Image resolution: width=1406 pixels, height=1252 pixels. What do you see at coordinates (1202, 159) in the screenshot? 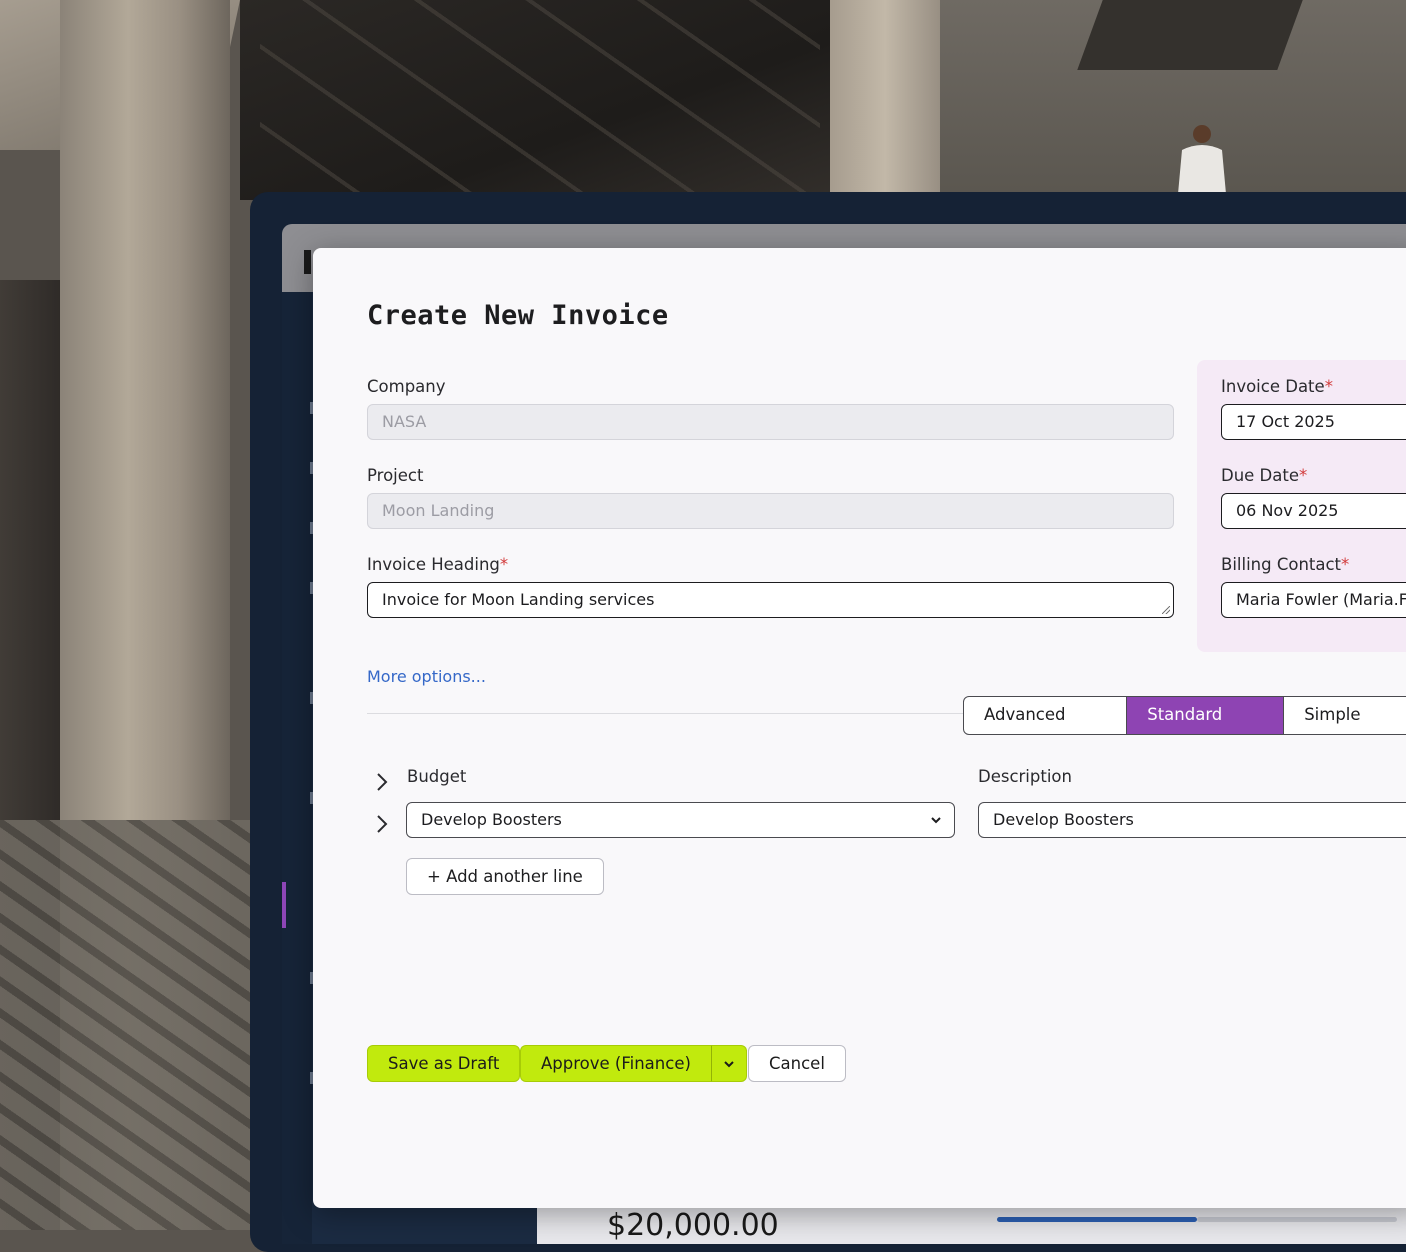
I see `bg-person` at bounding box center [1202, 159].